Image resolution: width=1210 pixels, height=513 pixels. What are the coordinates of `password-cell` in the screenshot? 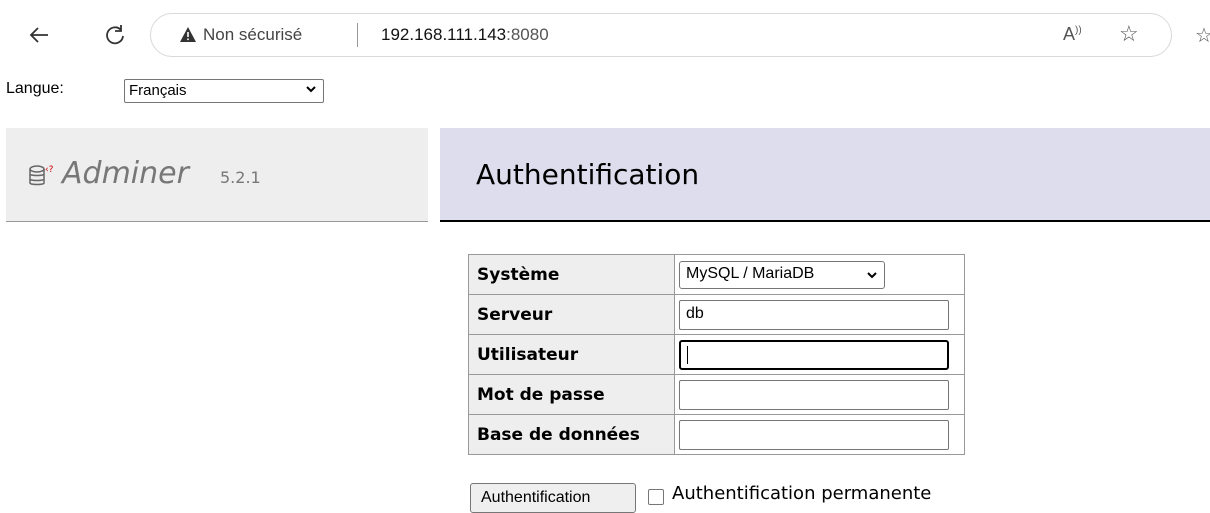 It's located at (819, 394).